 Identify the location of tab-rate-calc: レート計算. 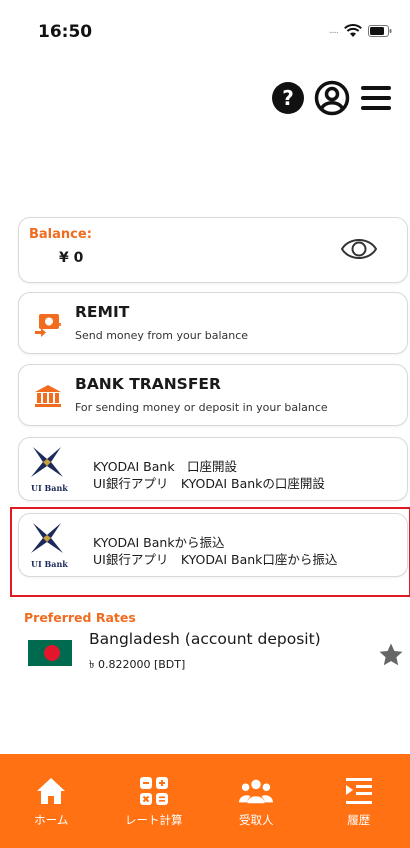
(154, 801).